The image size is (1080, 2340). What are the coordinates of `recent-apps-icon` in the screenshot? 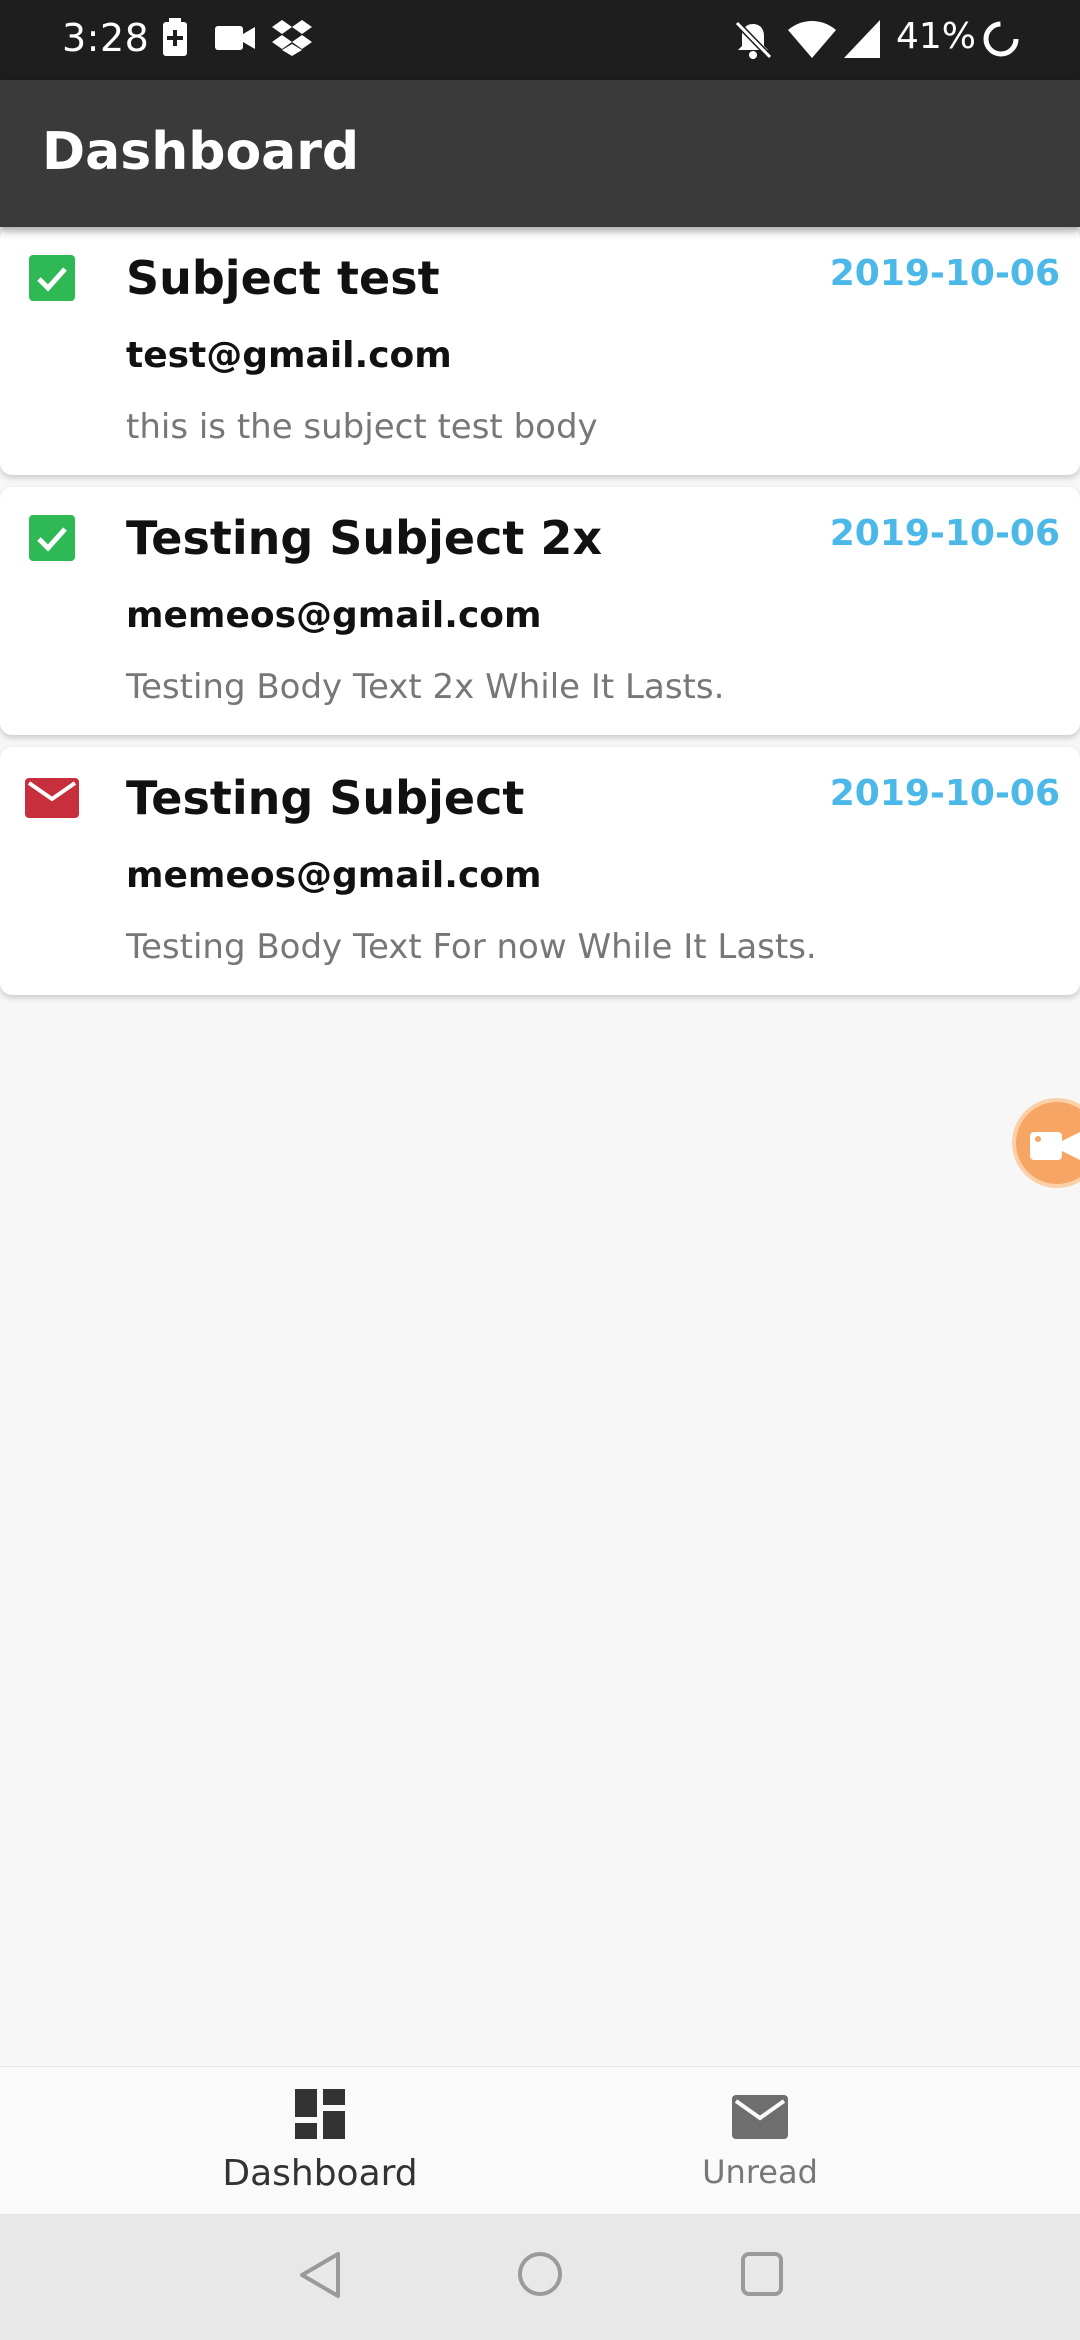 It's located at (762, 2276).